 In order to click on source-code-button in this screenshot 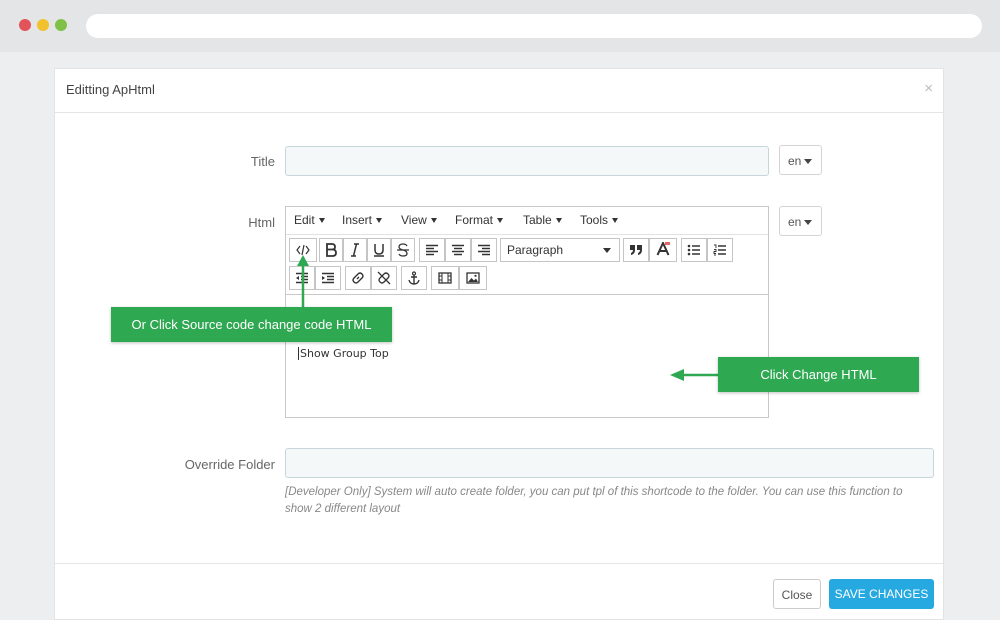, I will do `click(303, 250)`.